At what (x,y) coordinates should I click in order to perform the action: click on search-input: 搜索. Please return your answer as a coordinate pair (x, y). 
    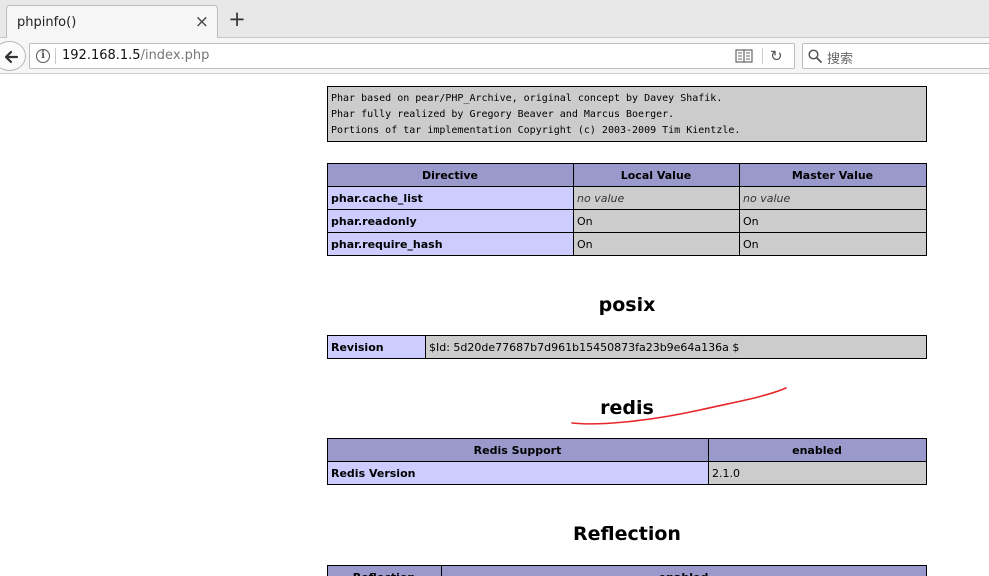
    Looking at the image, I should click on (840, 57).